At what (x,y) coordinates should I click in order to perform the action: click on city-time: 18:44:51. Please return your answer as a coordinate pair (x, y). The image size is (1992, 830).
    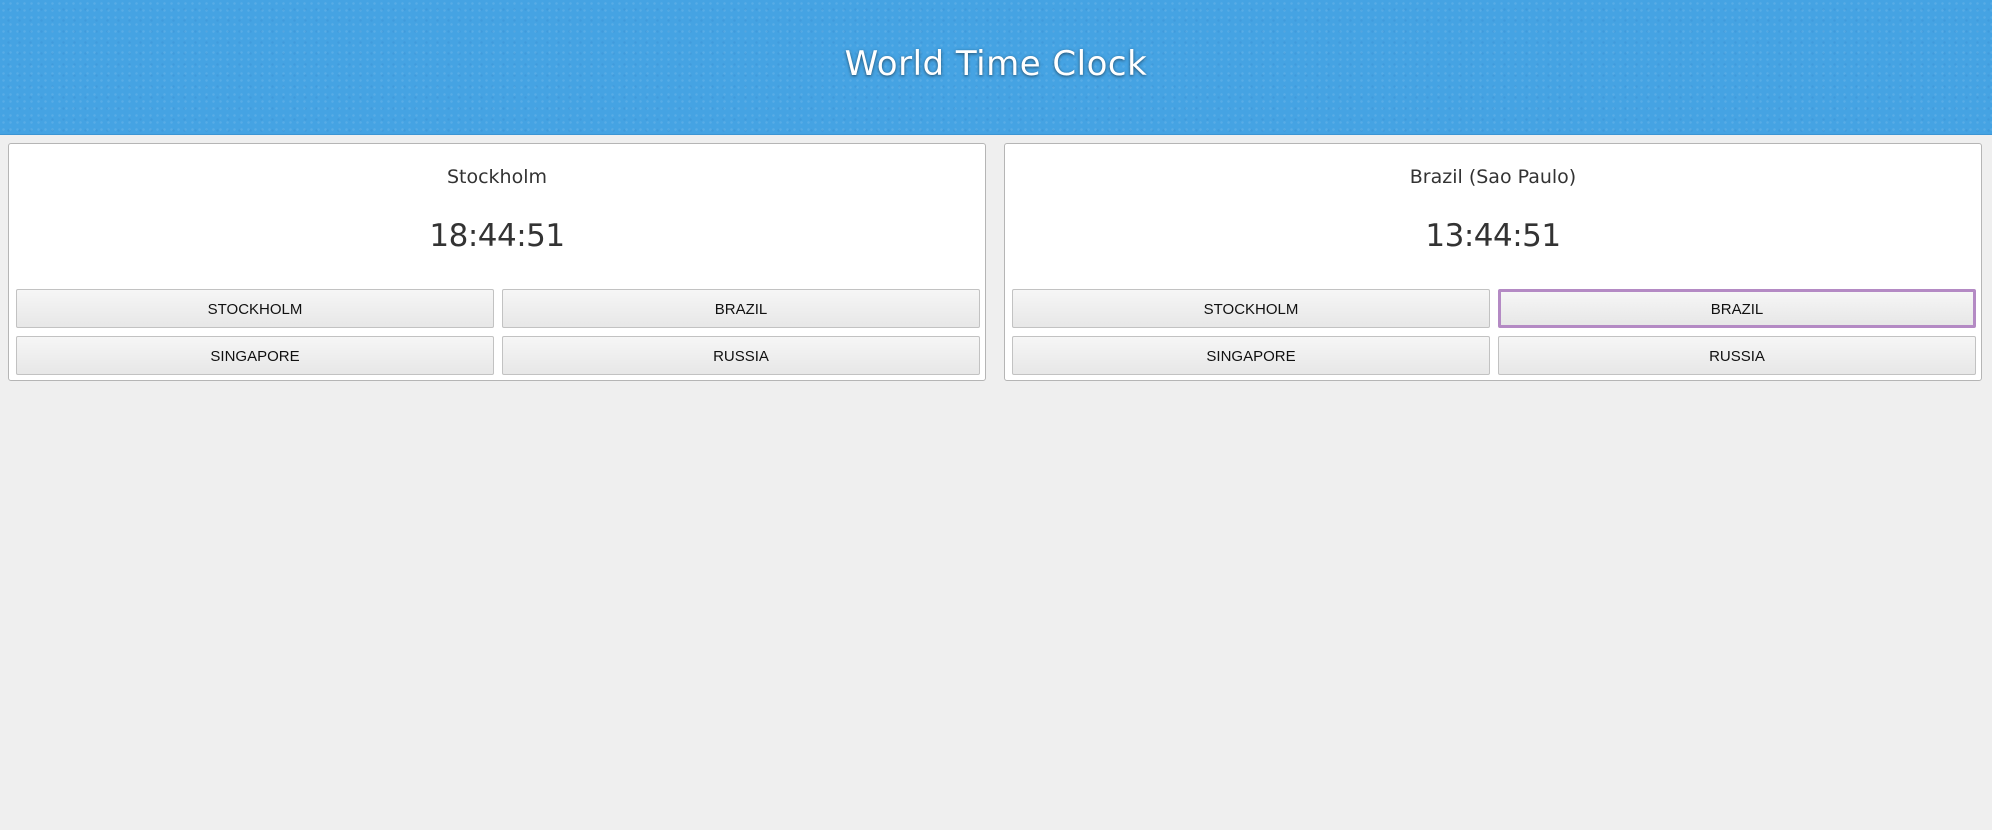
    Looking at the image, I should click on (497, 236).